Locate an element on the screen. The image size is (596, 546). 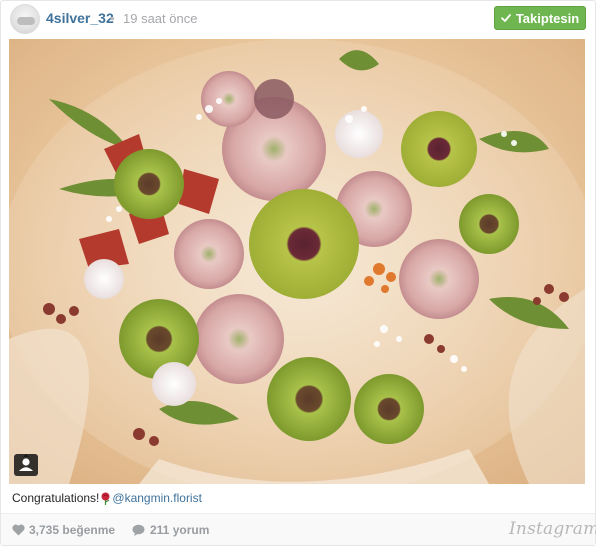
post-caption: Congratulations! @kangmin.florist is located at coordinates (107, 498).